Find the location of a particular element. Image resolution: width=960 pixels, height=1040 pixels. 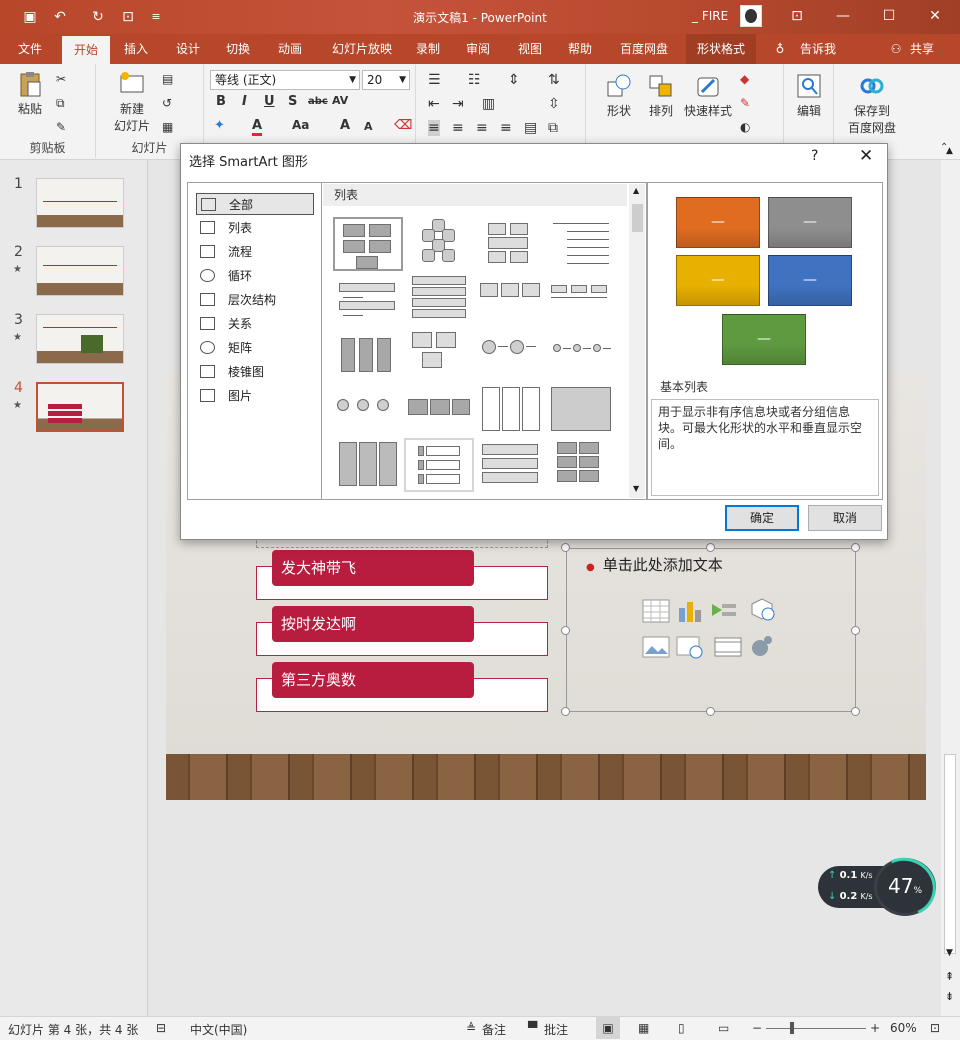

layout-dot-list is located at coordinates (582, 355).